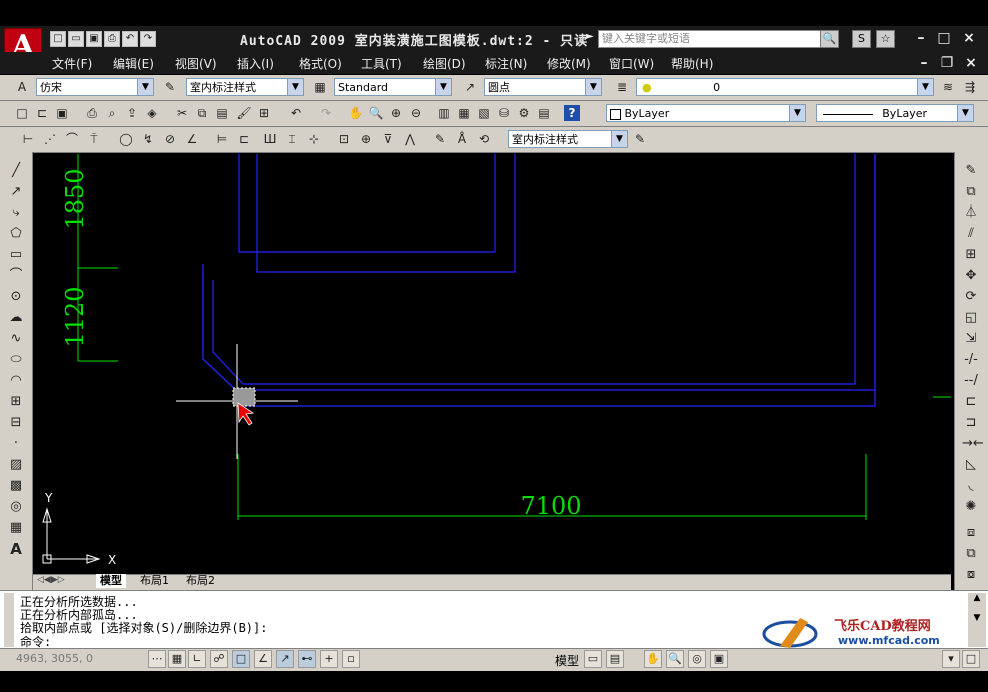 Image resolution: width=988 pixels, height=692 pixels. What do you see at coordinates (861, 39) in the screenshot?
I see `communication-icon: S` at bounding box center [861, 39].